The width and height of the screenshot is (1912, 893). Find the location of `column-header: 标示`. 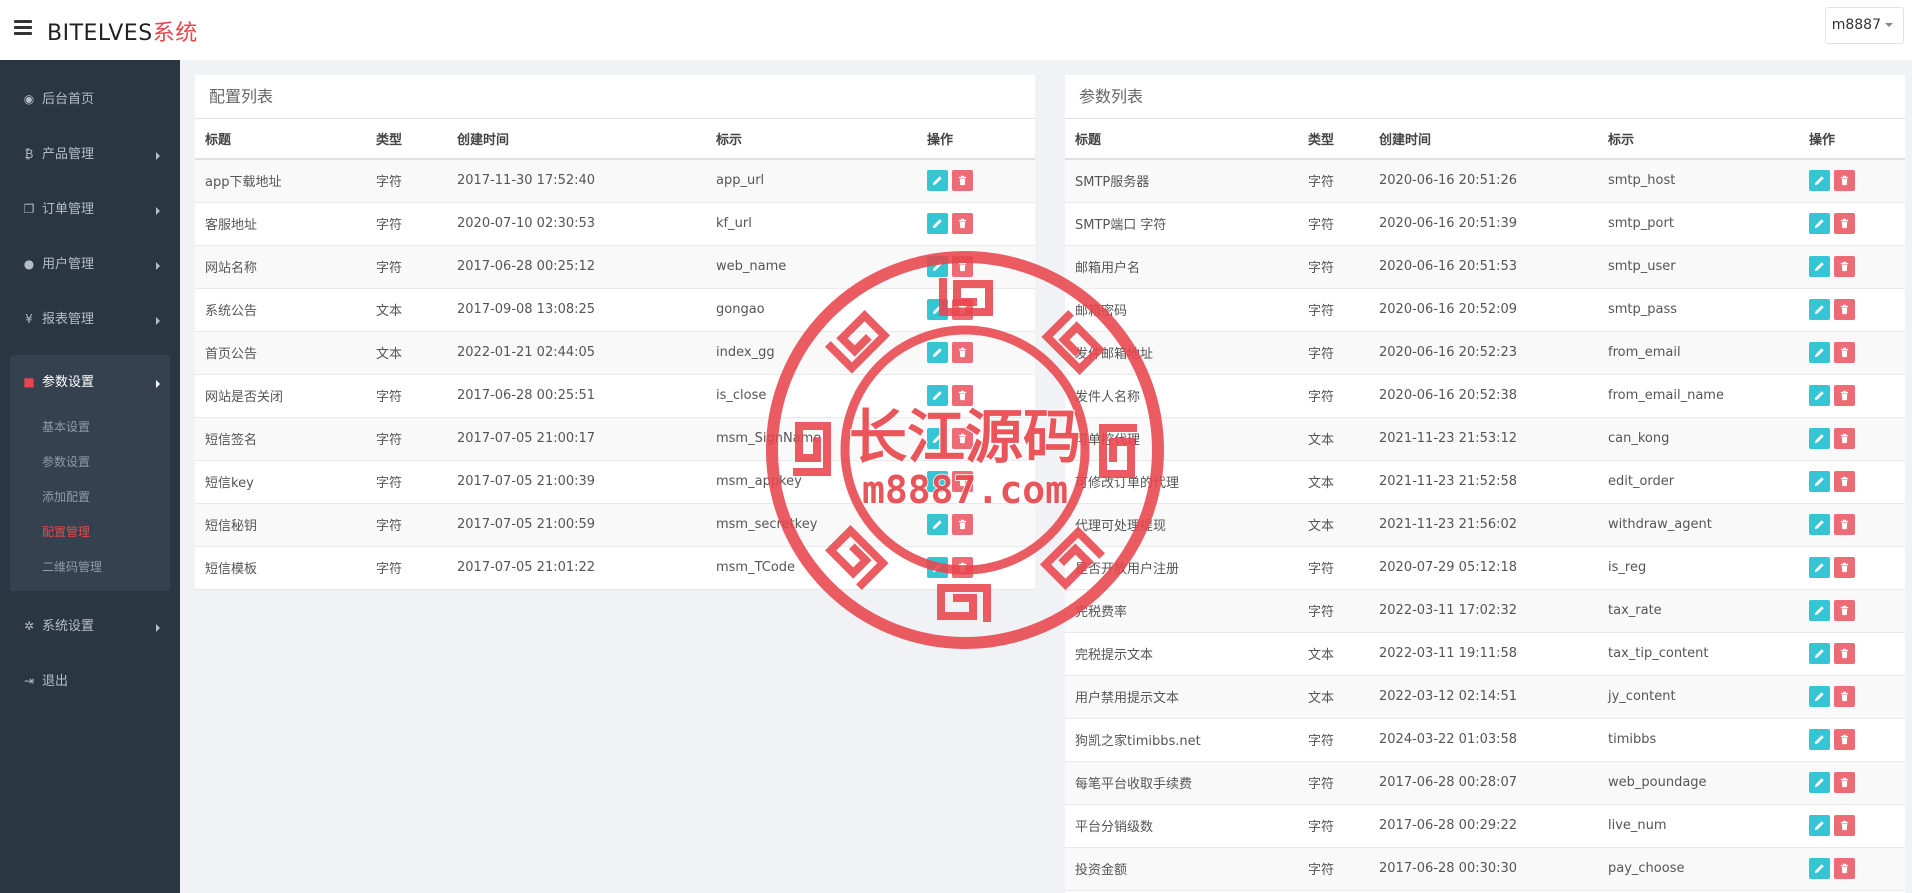

column-header: 标示 is located at coordinates (811, 139).